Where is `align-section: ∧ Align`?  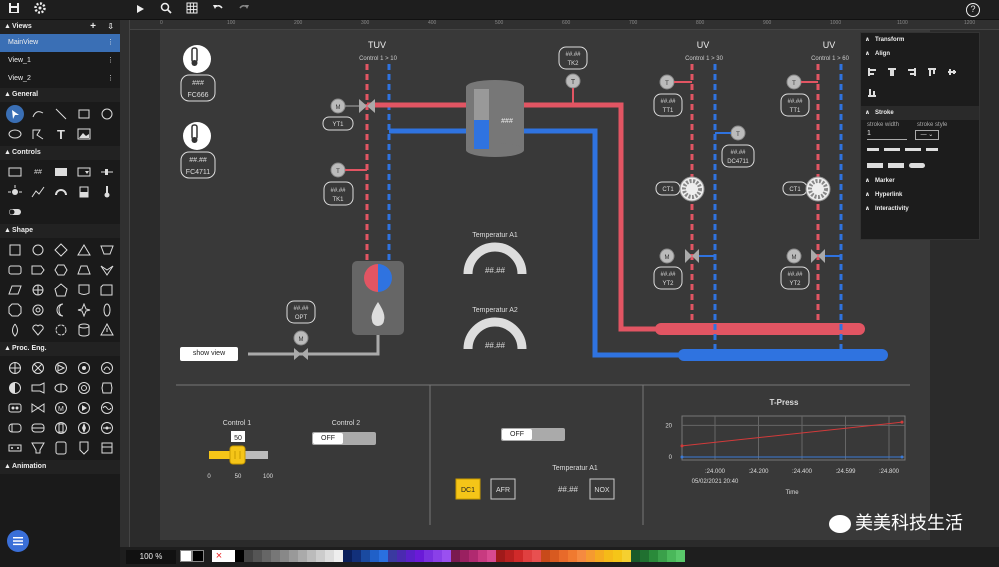
align-section: ∧ Align is located at coordinates (920, 54).